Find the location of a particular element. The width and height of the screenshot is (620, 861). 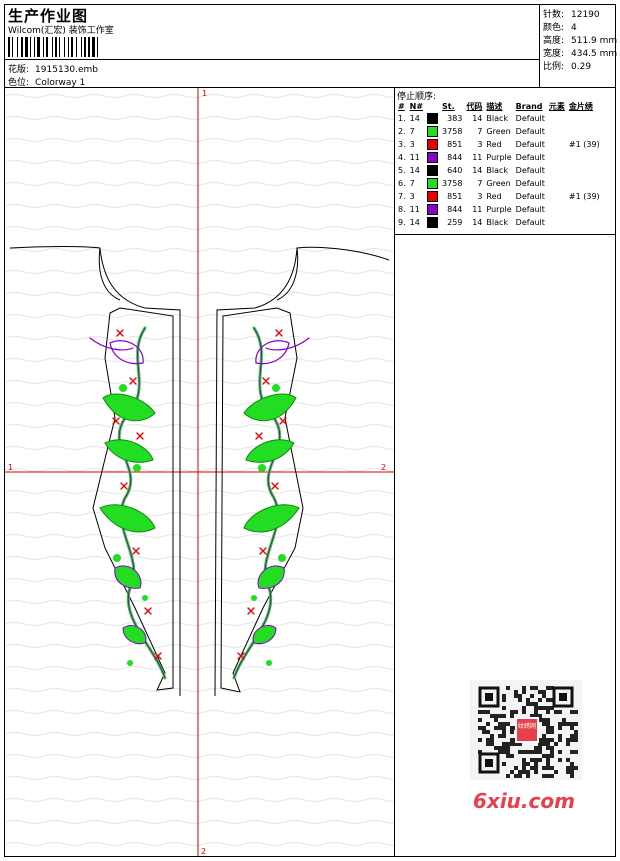

row-desc: Red is located at coordinates (494, 196).